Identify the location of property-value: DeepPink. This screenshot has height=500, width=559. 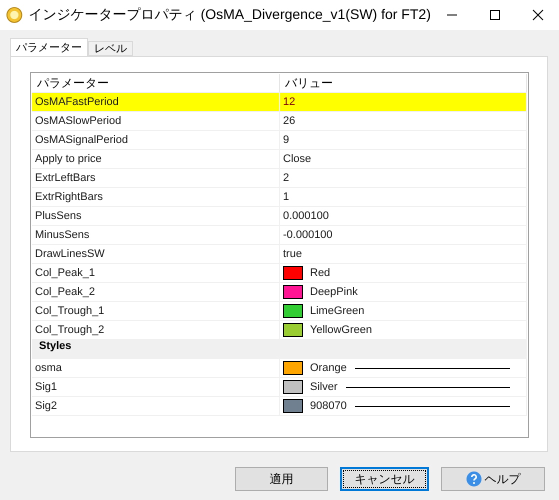
(334, 292).